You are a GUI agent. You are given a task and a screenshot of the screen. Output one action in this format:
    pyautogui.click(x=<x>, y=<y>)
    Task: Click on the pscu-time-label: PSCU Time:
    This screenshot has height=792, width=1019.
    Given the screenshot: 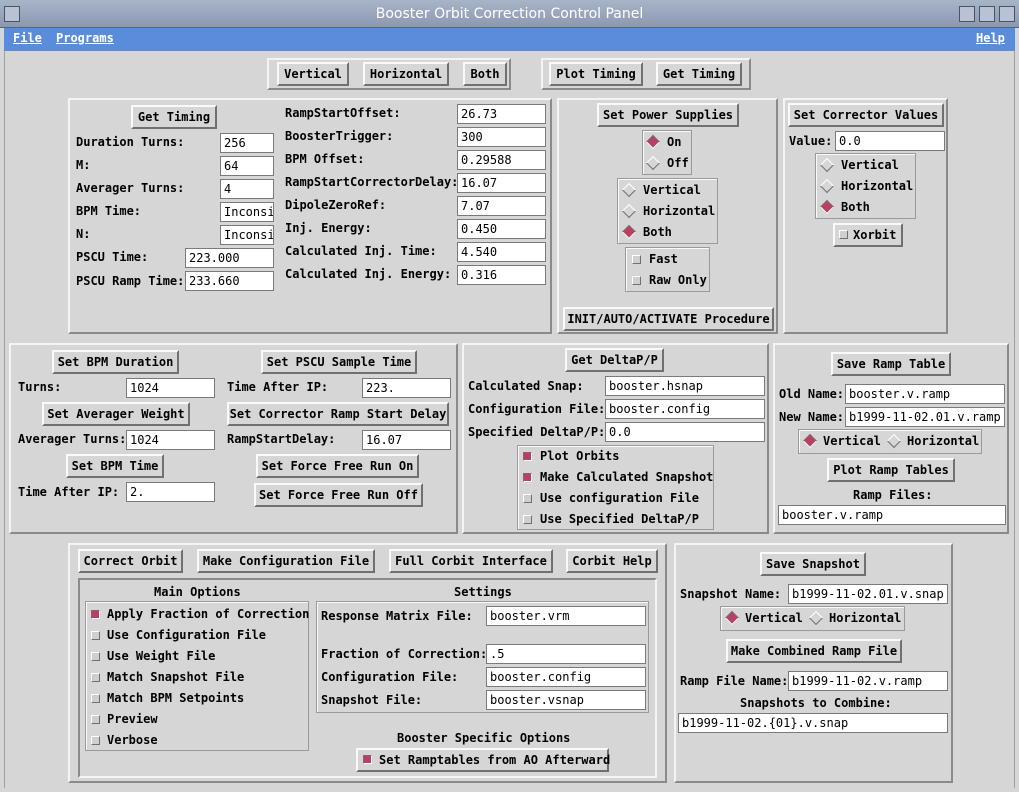 What is the action you would take?
    pyautogui.click(x=112, y=257)
    